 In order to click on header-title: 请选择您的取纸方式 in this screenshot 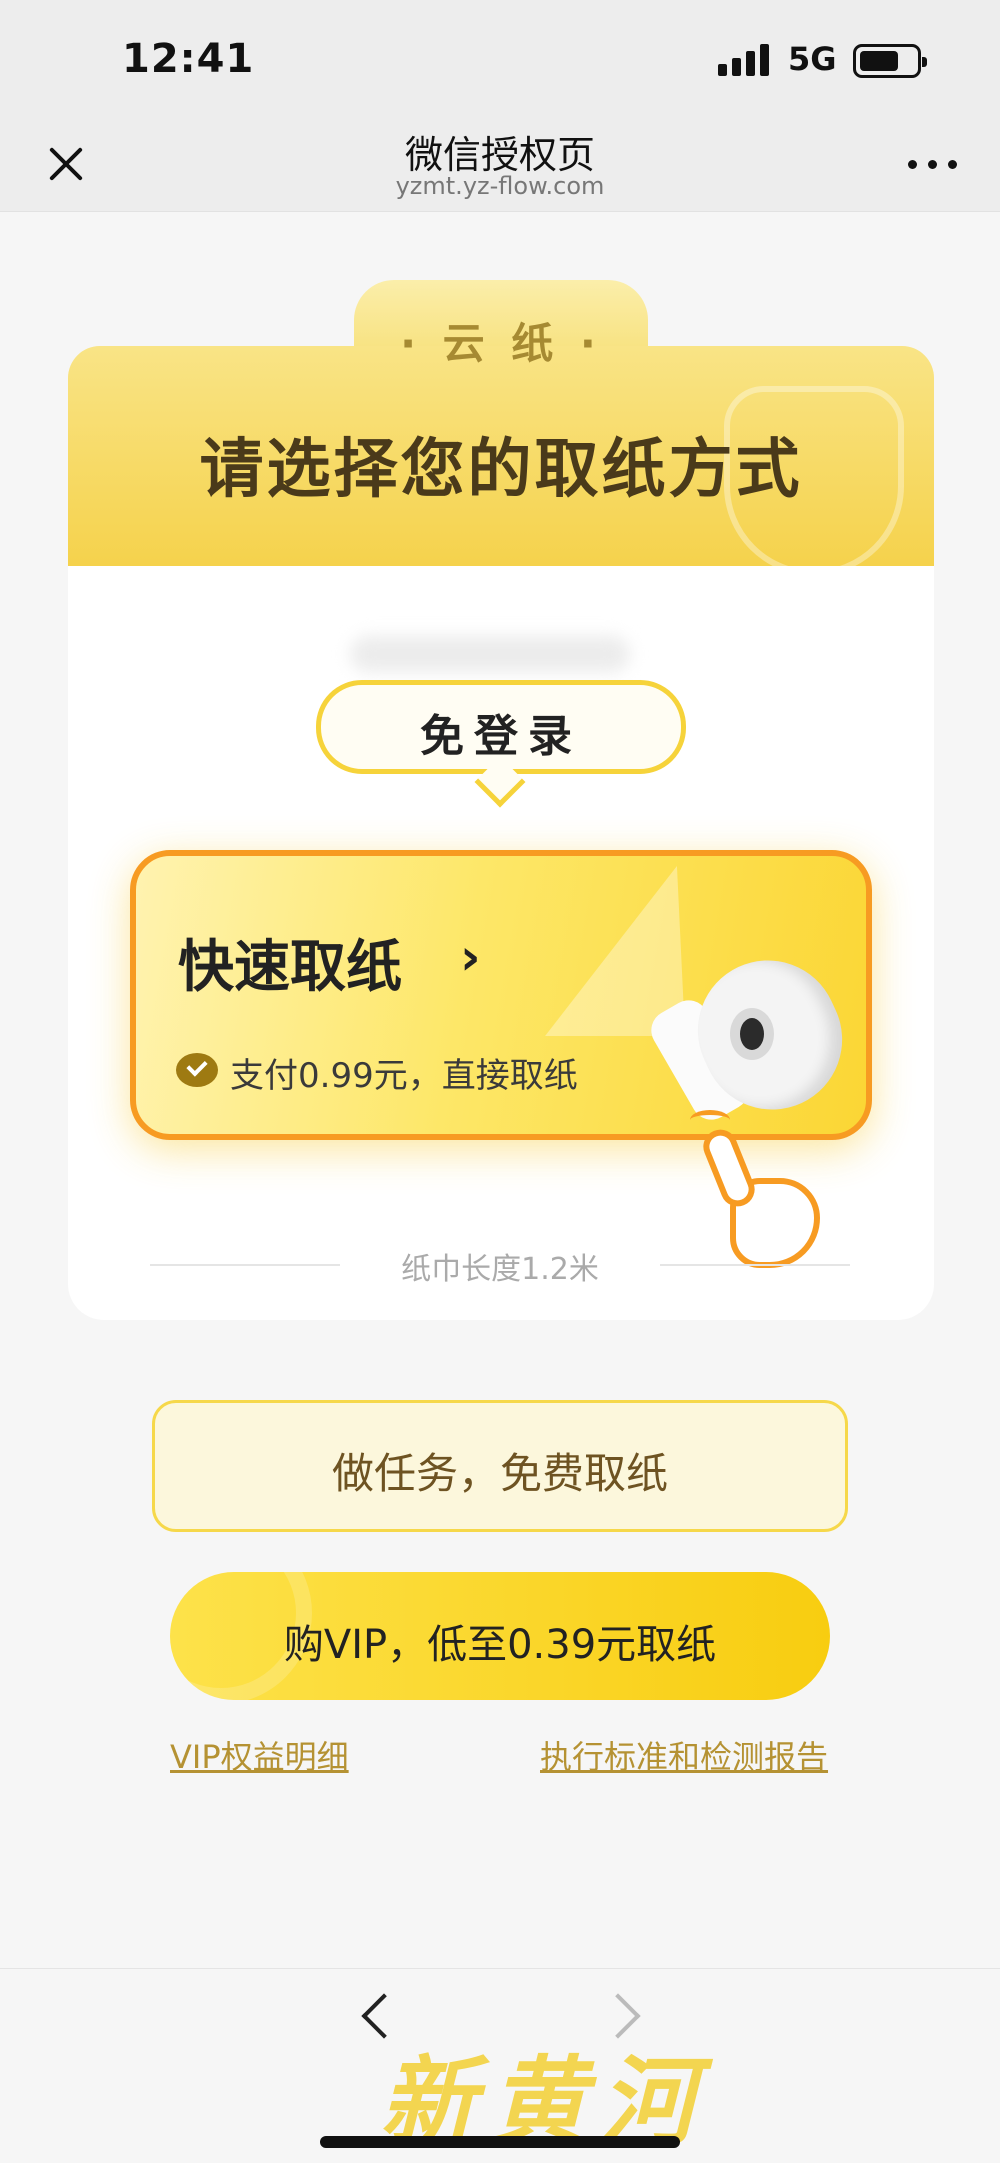, I will do `click(501, 470)`.